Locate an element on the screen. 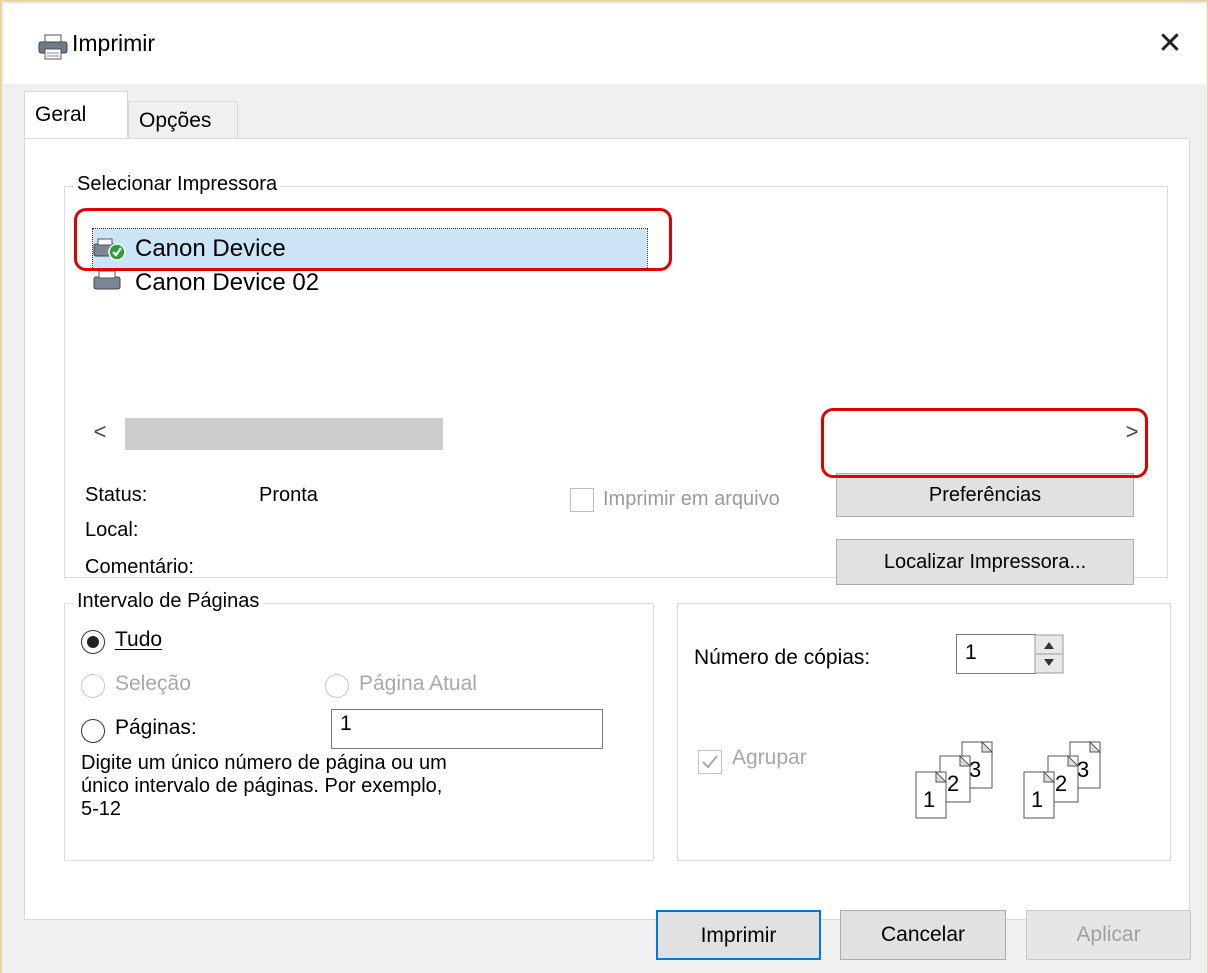 The image size is (1208, 973). page-range-title: Intervalo de Páginas is located at coordinates (168, 601).